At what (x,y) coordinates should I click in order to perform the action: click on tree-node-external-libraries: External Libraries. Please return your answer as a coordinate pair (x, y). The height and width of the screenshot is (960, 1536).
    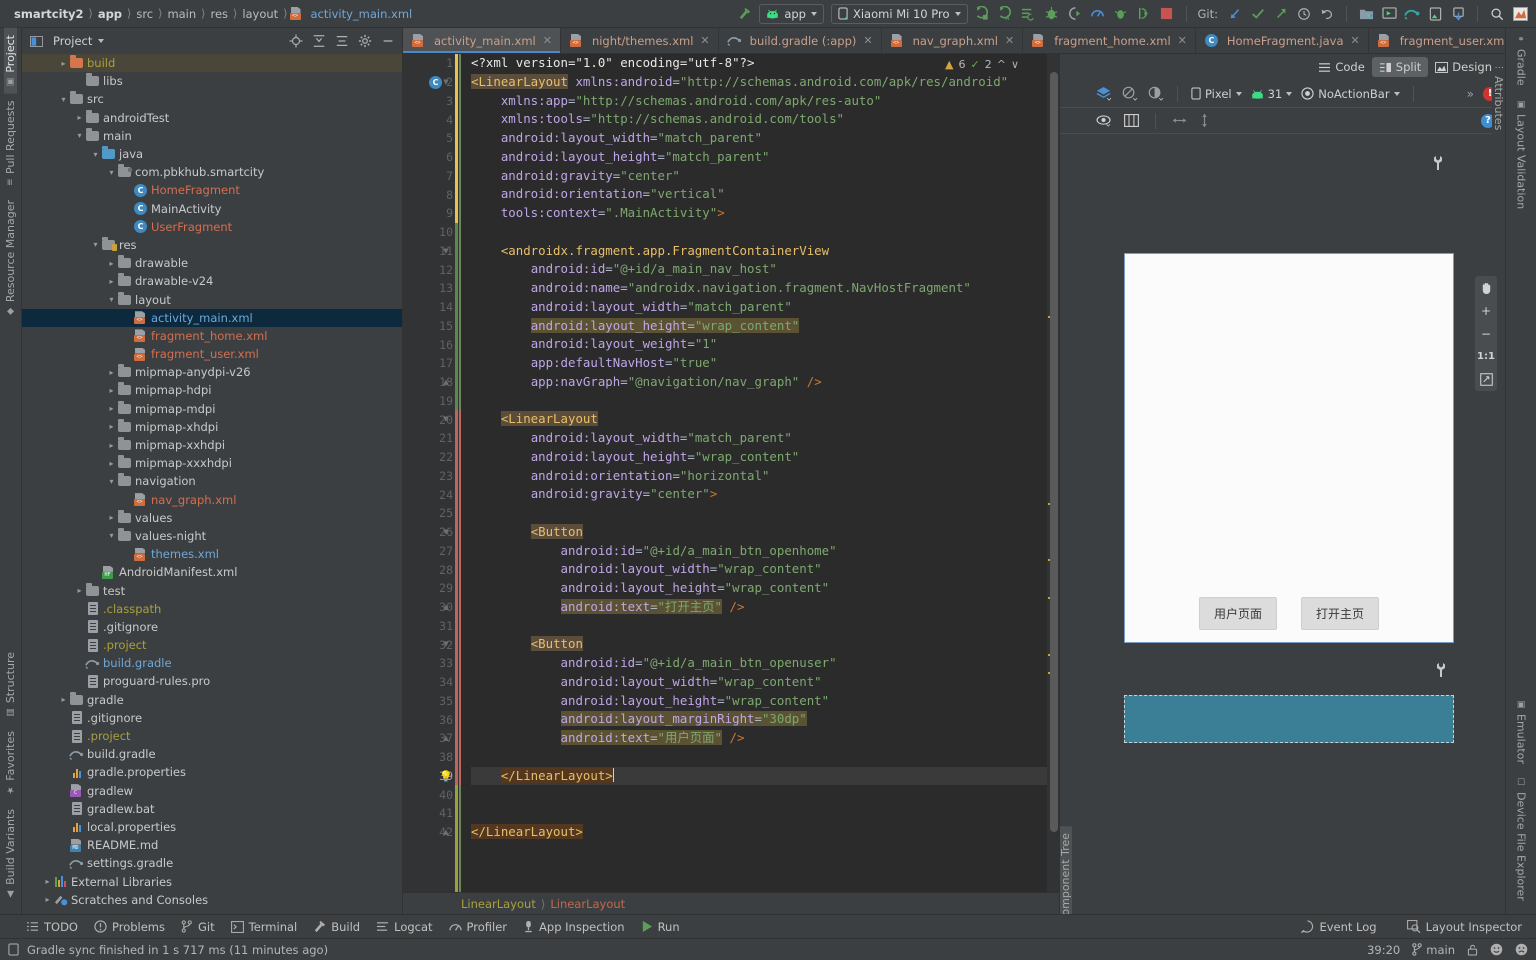
    Looking at the image, I should click on (212, 881).